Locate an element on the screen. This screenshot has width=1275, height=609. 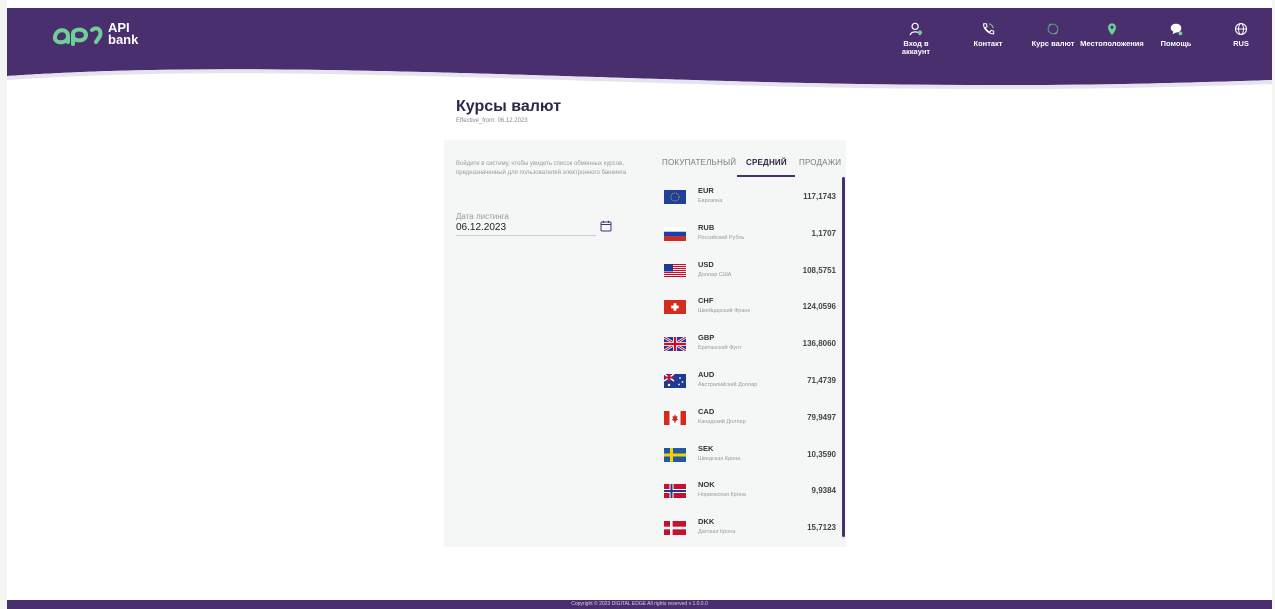
rate-row-aud: AUD Австралийский Доллар 71,4739 is located at coordinates (753, 384).